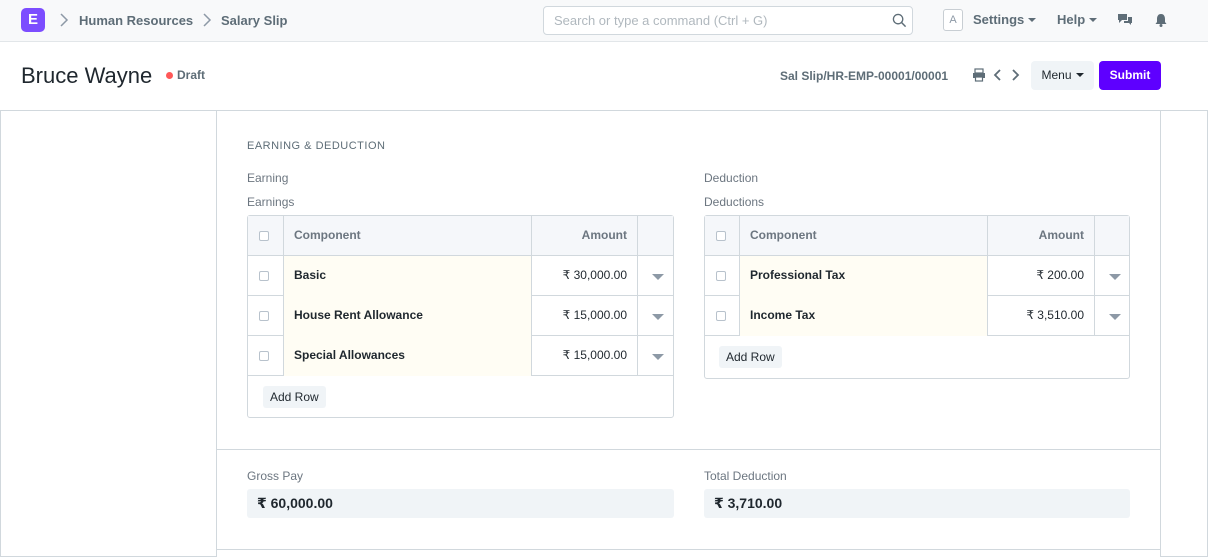 The height and width of the screenshot is (557, 1208). Describe the element at coordinates (953, 20) in the screenshot. I see `user-avatar: A` at that location.